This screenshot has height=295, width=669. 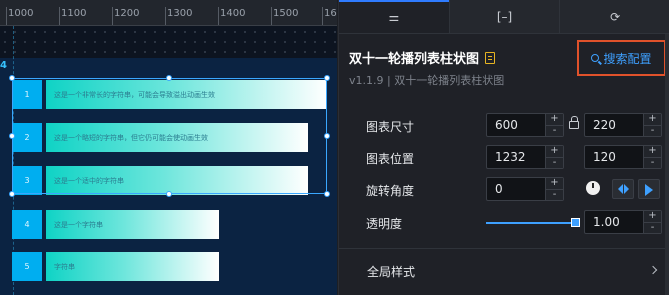 I want to click on opacity-label: 透明度, so click(x=384, y=224).